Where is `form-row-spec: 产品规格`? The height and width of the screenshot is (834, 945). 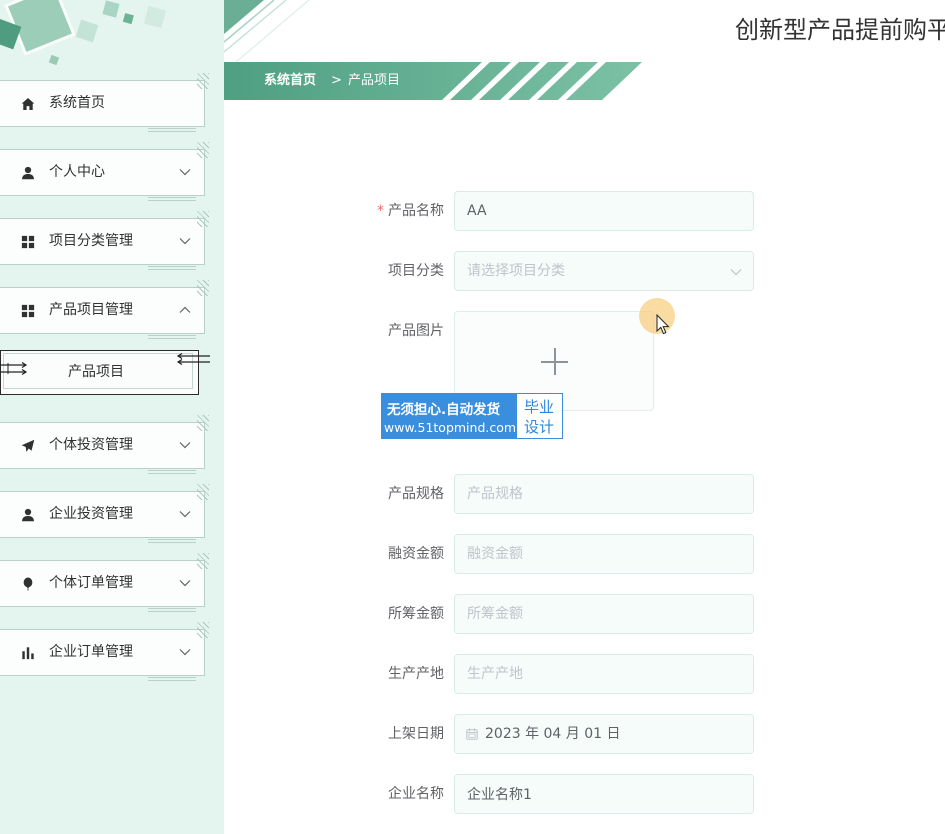 form-row-spec: 产品规格 is located at coordinates (527, 494).